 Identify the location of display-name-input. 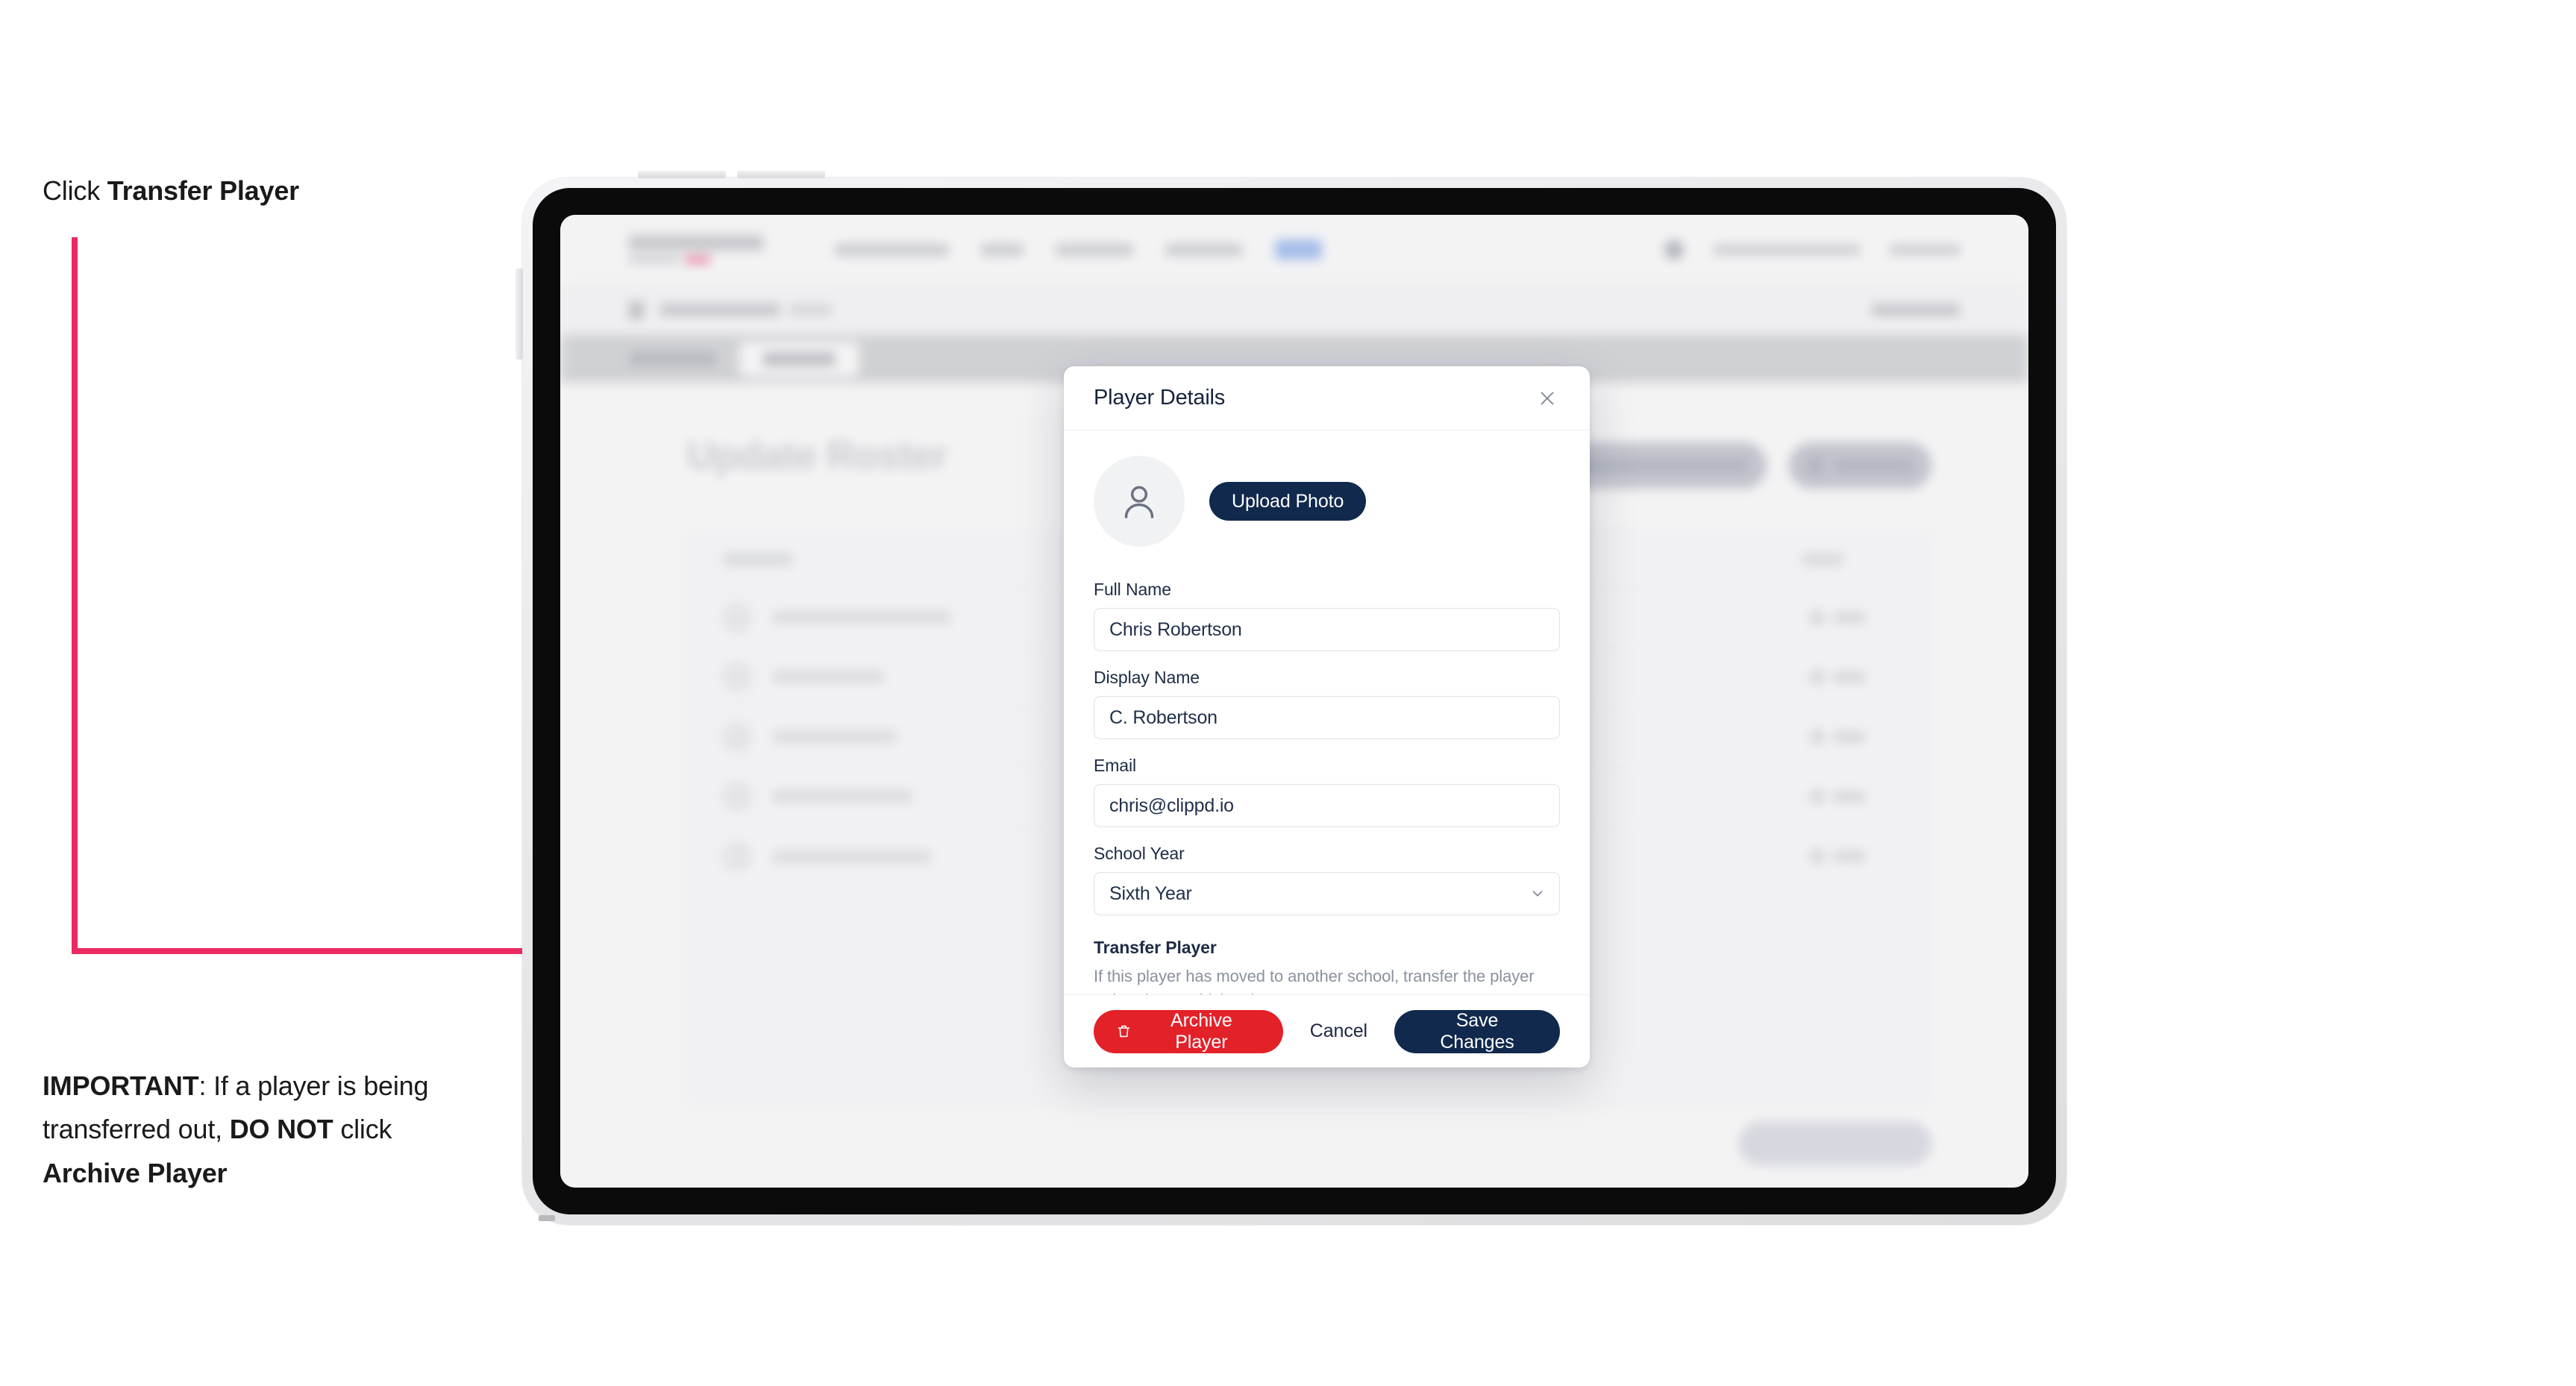
(1327, 717).